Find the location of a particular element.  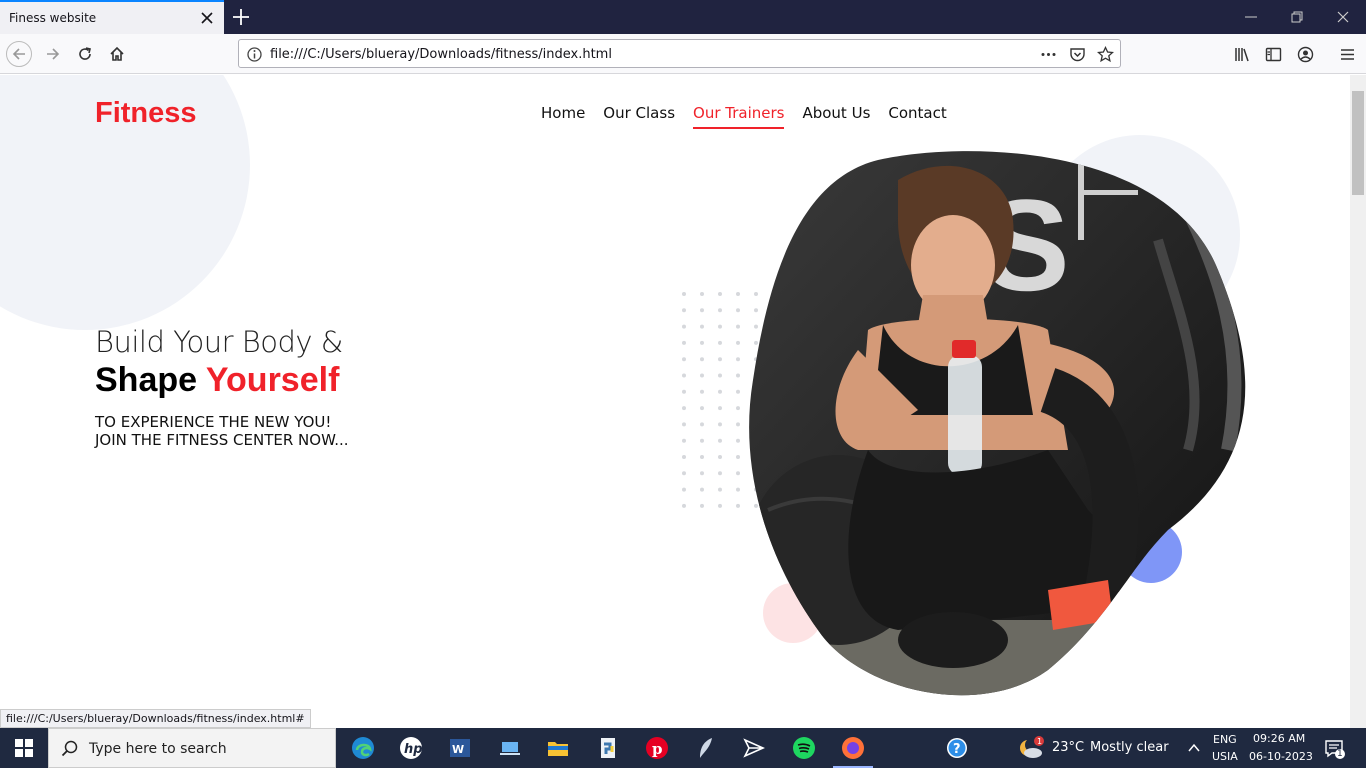

nav-contact: Contact is located at coordinates (917, 116).